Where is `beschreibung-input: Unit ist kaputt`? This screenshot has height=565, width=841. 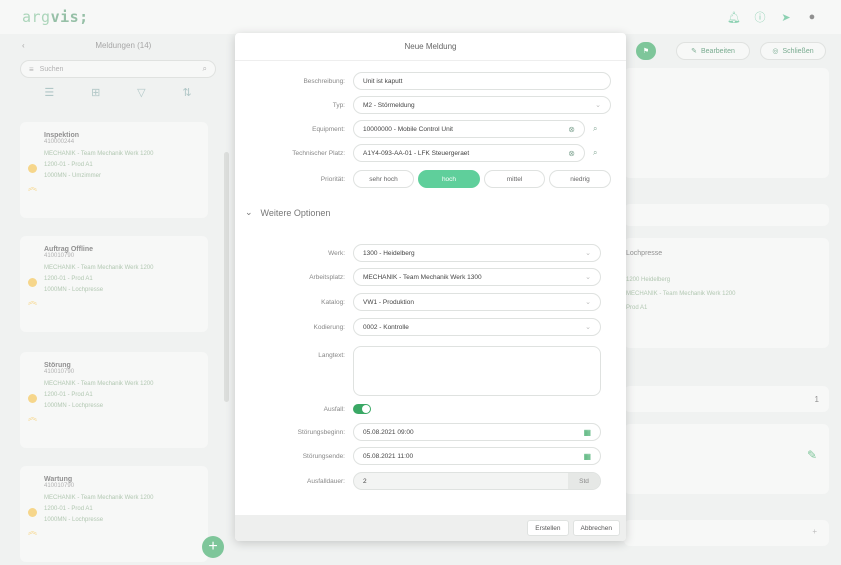
beschreibung-input: Unit ist kaputt is located at coordinates (482, 81).